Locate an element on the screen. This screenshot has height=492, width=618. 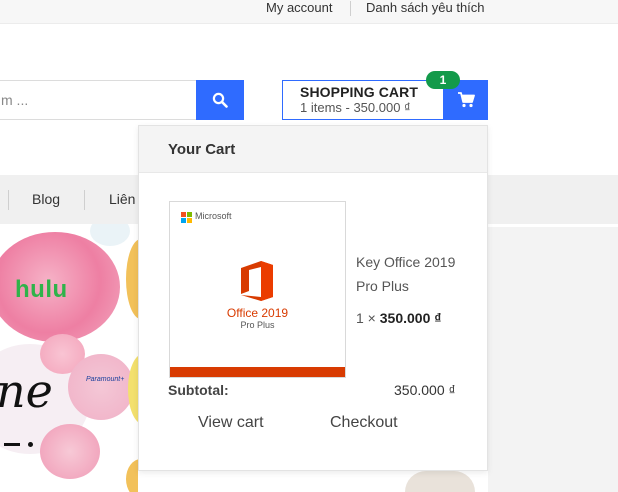
top-bar: My account Danh sách yêu thích is located at coordinates (309, 12).